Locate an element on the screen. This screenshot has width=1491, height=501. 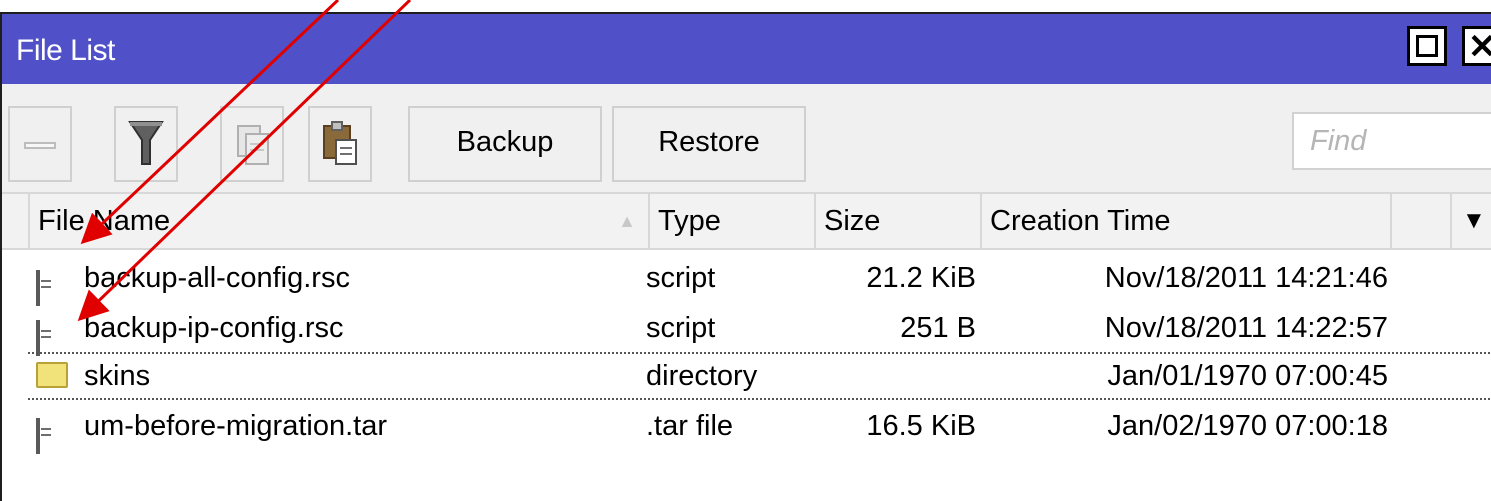
window-title: File List is located at coordinates (65, 50).